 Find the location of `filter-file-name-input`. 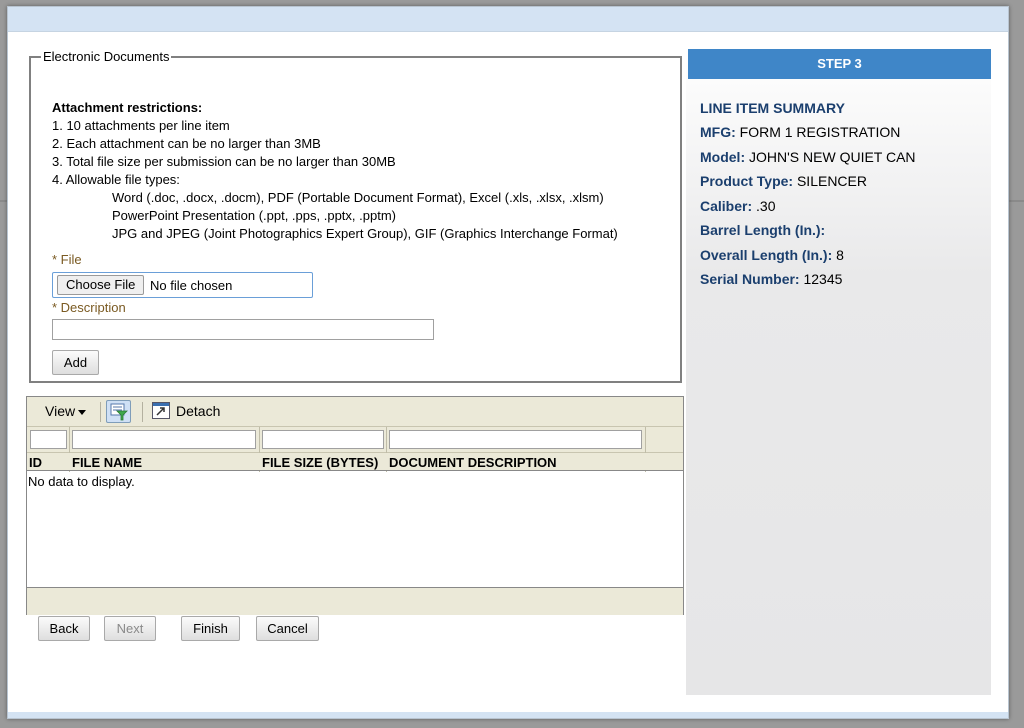

filter-file-name-input is located at coordinates (164, 439).